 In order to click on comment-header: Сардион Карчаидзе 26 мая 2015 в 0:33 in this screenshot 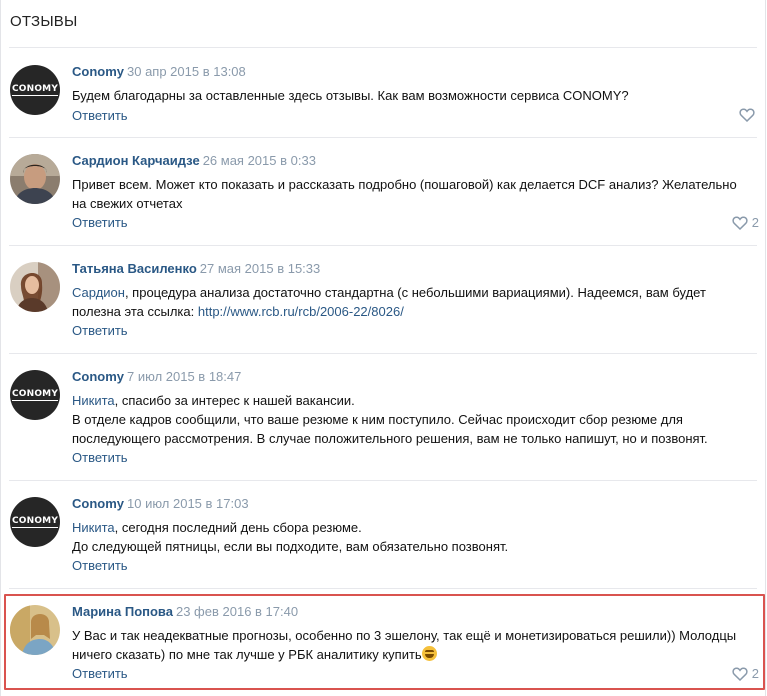, I will do `click(194, 160)`.